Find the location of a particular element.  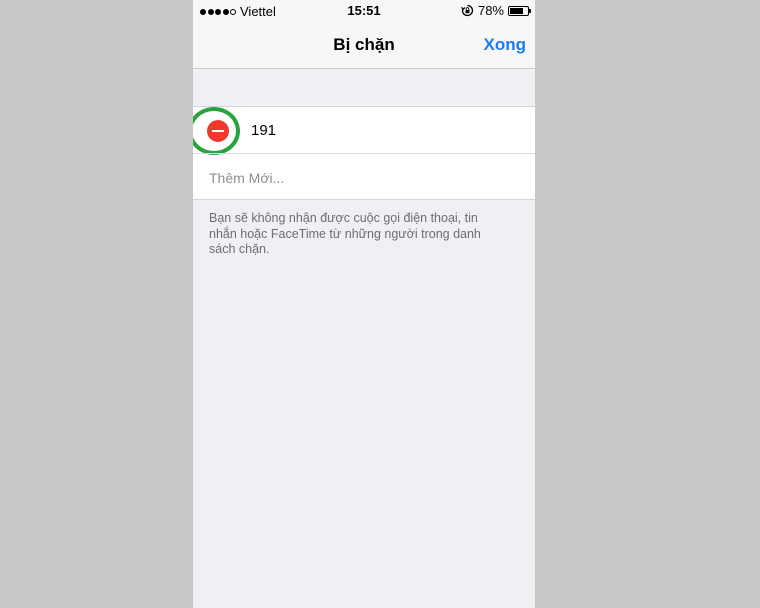

delete-entry-button is located at coordinates (218, 131).